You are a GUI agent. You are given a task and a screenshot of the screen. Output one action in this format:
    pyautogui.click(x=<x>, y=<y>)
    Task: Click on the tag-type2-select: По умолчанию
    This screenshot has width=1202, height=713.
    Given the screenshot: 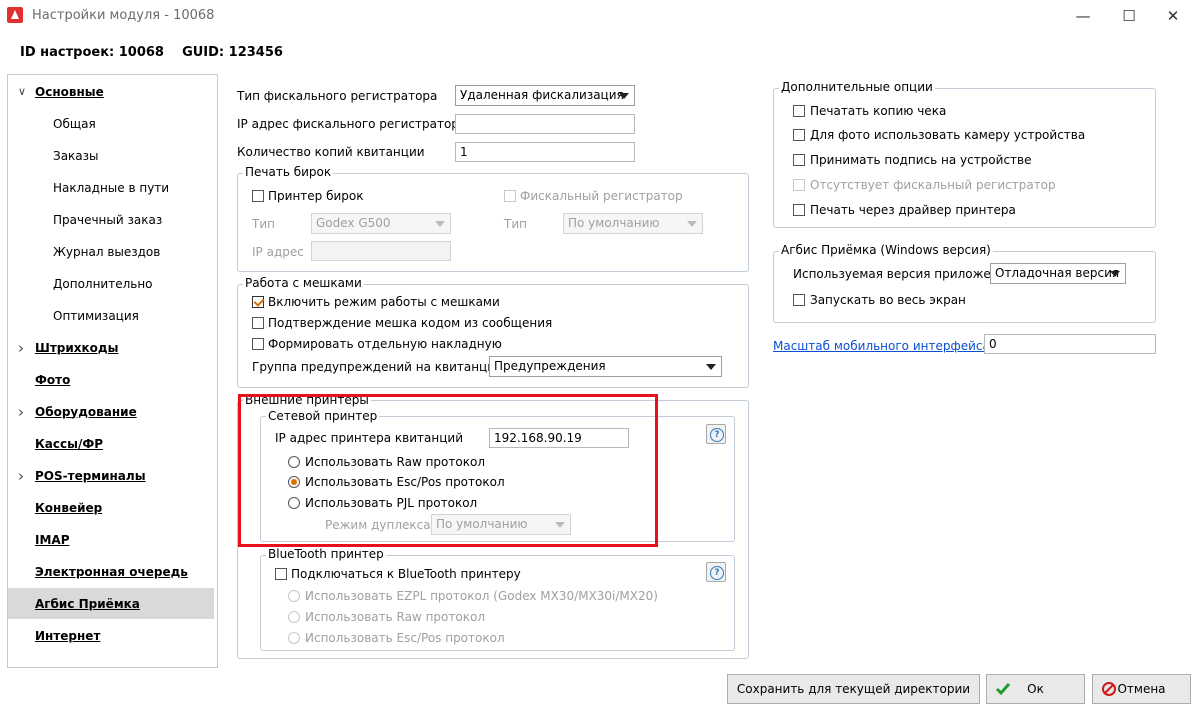 What is the action you would take?
    pyautogui.click(x=633, y=223)
    